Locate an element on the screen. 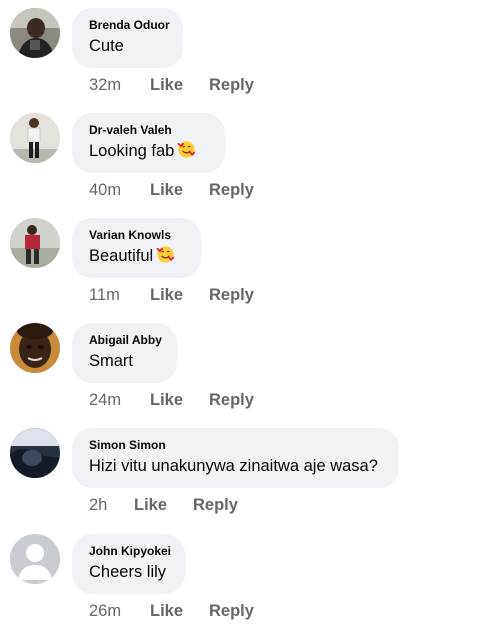 This screenshot has width=480, height=624. comment-bubble: John Kipyokei Cheers lily is located at coordinates (128, 564).